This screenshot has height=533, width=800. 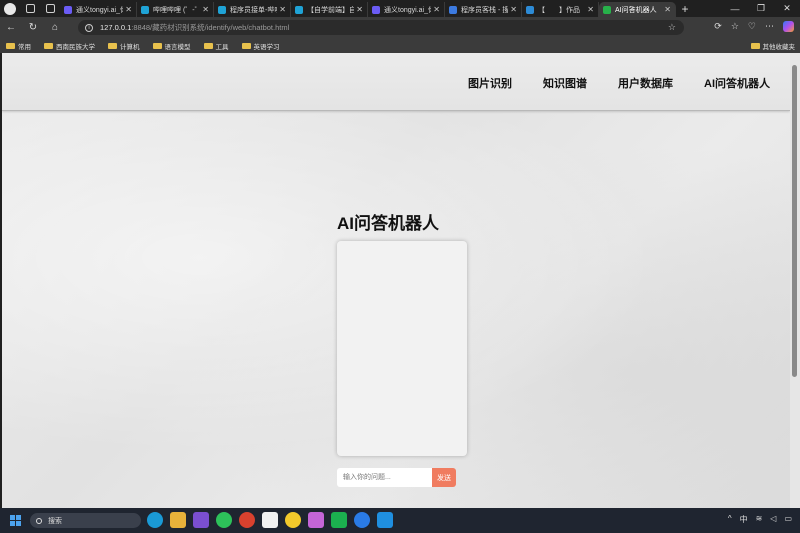 What do you see at coordinates (788, 519) in the screenshot?
I see `battery-icon: ▭` at bounding box center [788, 519].